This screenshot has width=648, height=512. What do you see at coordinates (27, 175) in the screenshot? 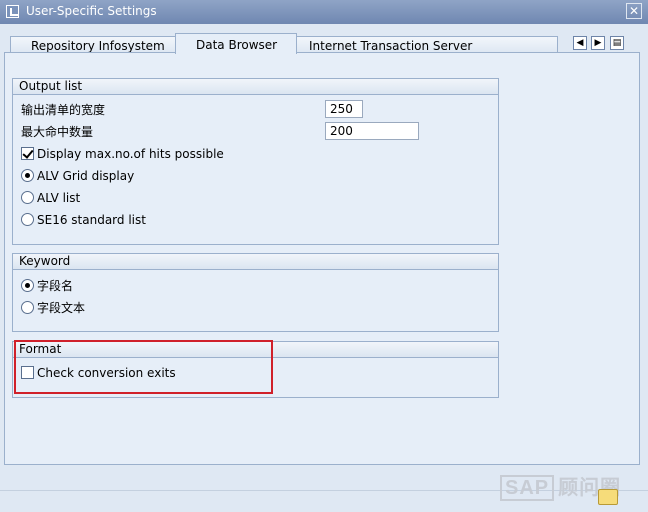
I see `alv-grid-radio` at bounding box center [27, 175].